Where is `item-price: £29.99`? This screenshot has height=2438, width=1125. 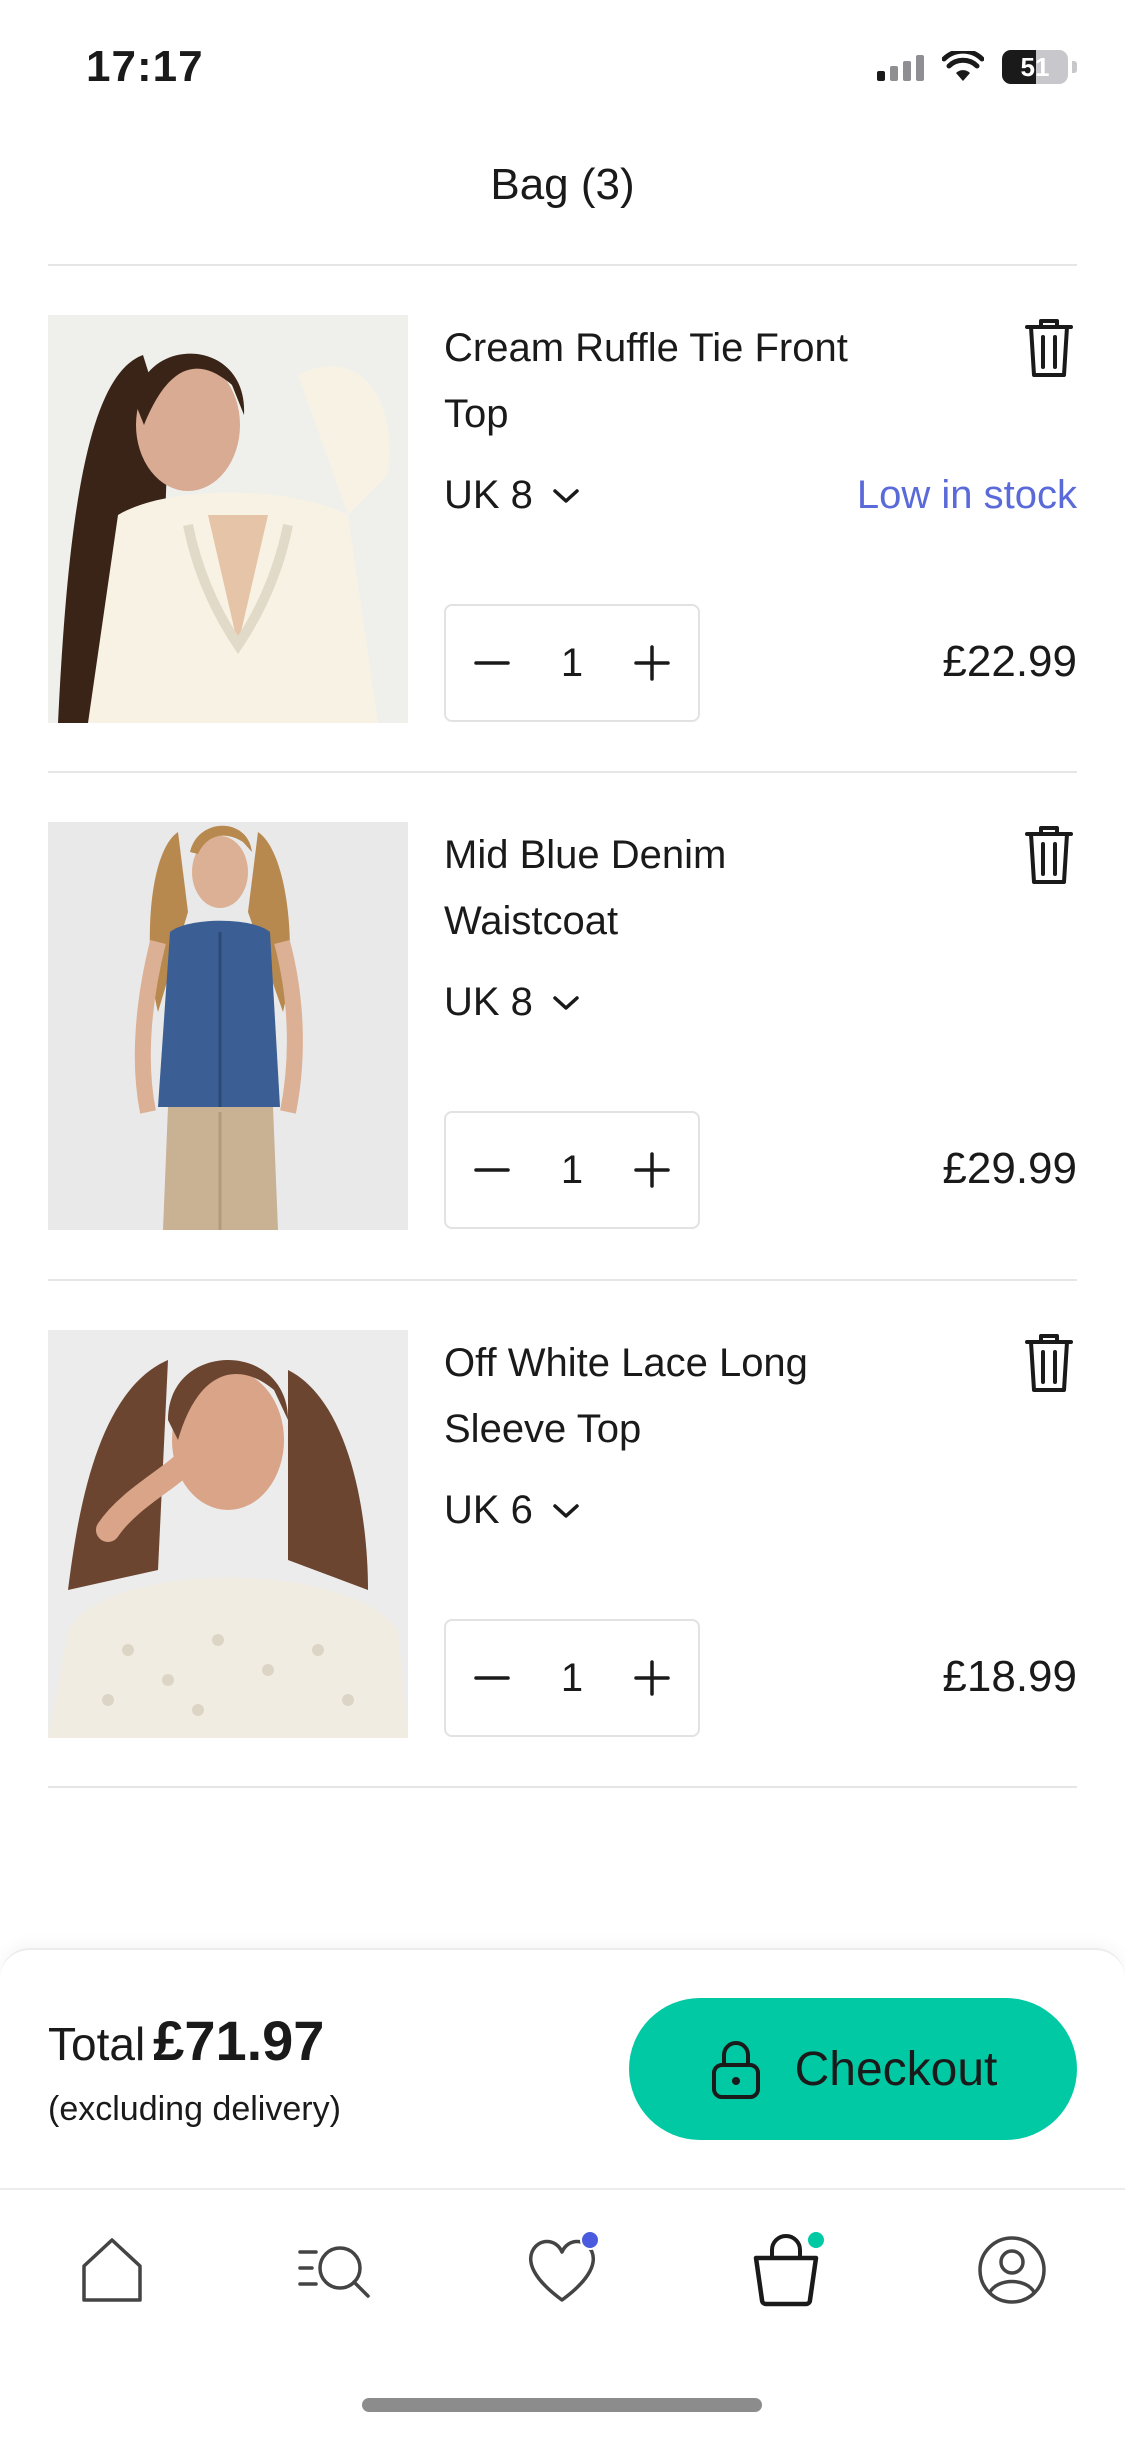
item-price: £29.99 is located at coordinates (1009, 1168).